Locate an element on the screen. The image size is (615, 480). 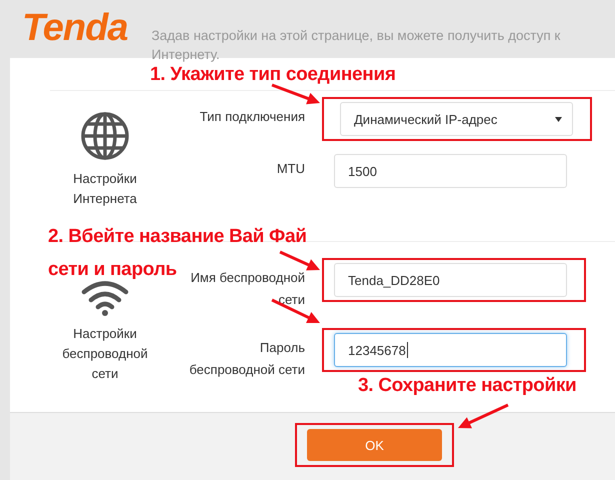
annotation-text: 1. Укажите тип соединения is located at coordinates (273, 75).